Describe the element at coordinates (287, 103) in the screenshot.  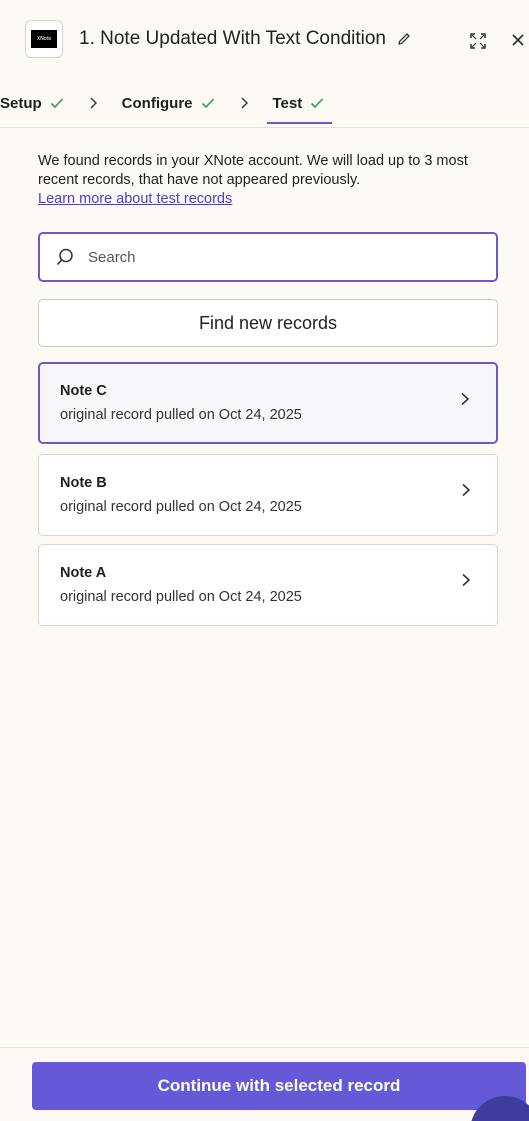
I see `tab-test-label: Test` at that location.